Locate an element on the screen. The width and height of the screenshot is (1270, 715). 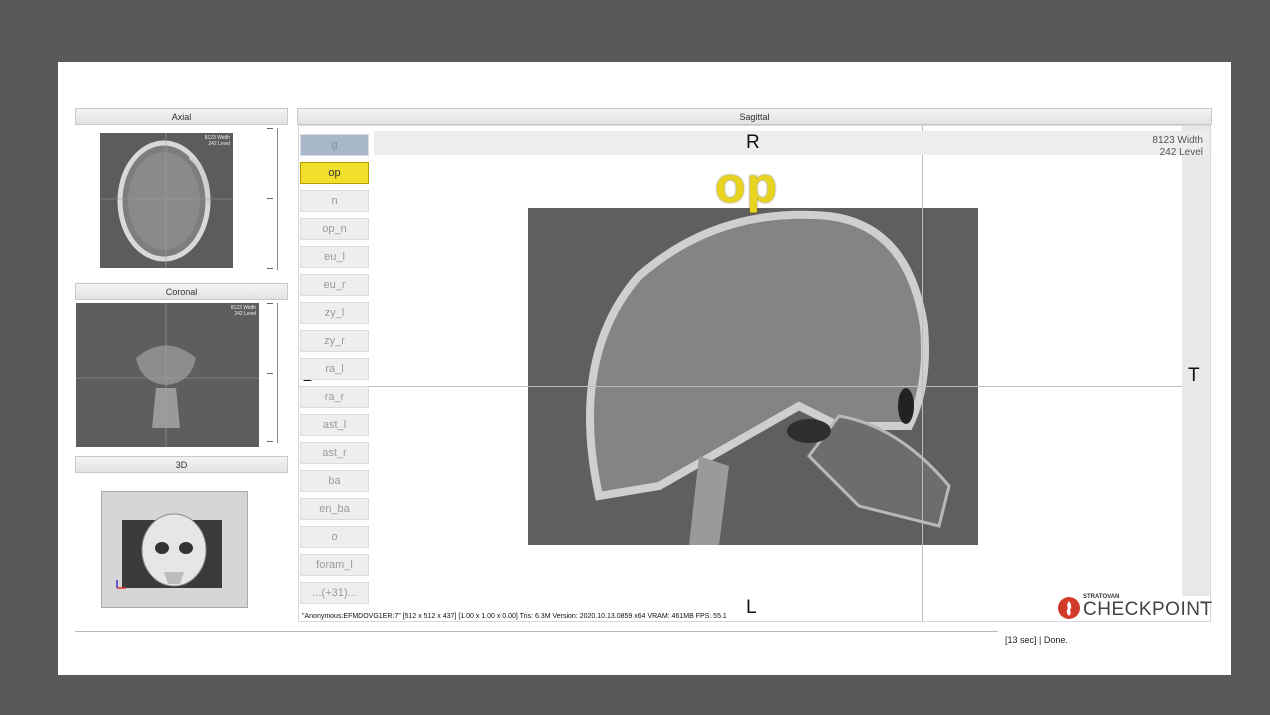
landmark-button-o: o is located at coordinates (334, 537).